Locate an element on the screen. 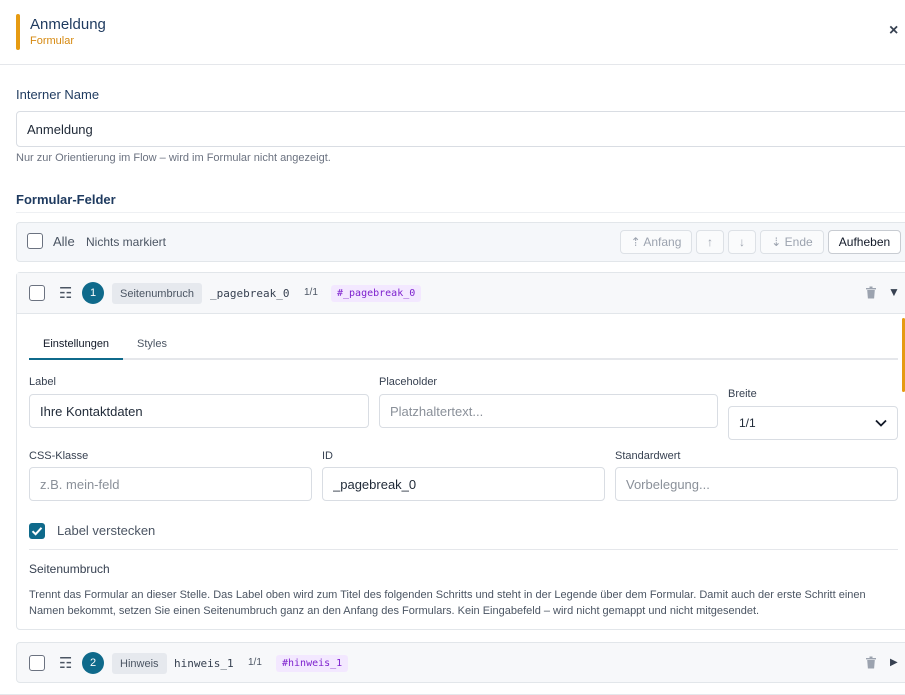 Image resolution: width=905 pixels, height=695 pixels. field-number-badge: 1 is located at coordinates (93, 293).